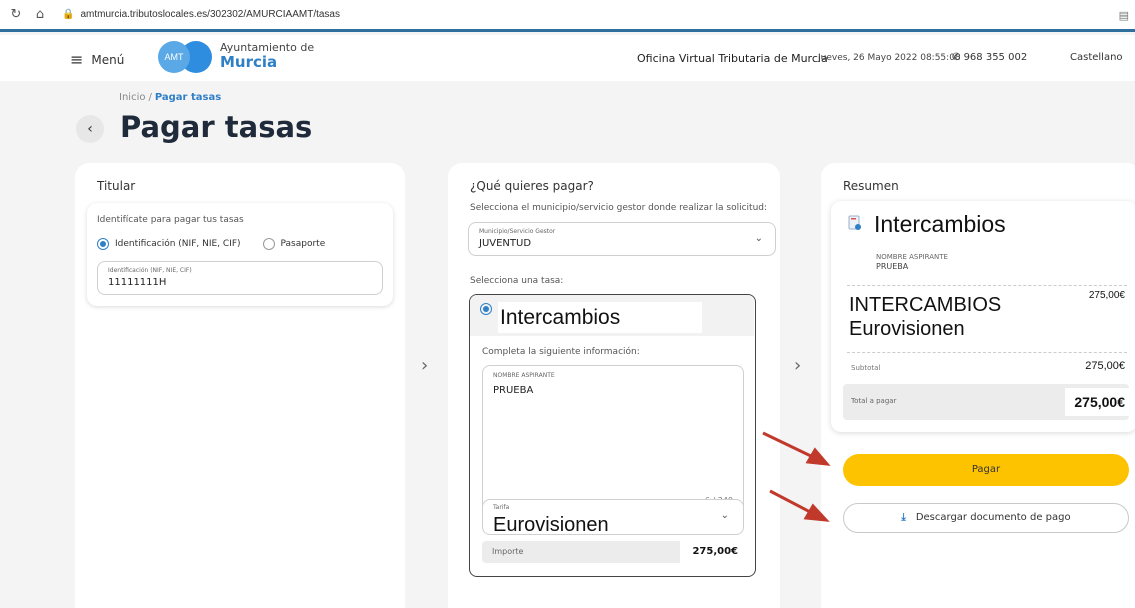 This screenshot has height=608, width=1135. What do you see at coordinates (874, 401) in the screenshot?
I see `total-label: Total a pagar` at bounding box center [874, 401].